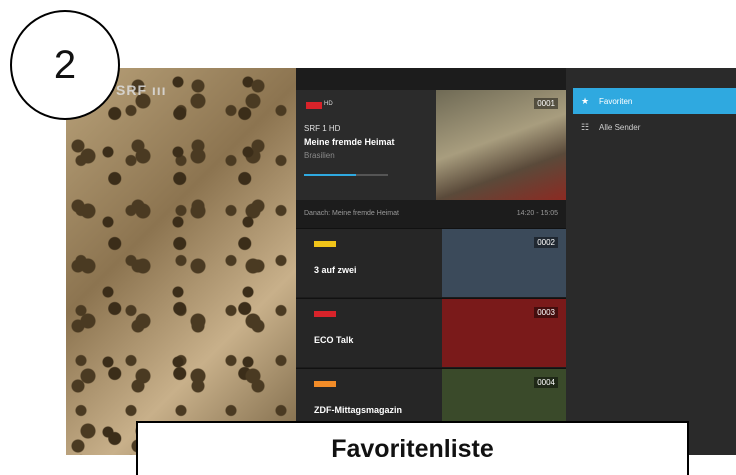  I want to click on channel-number: 0002, so click(546, 242).